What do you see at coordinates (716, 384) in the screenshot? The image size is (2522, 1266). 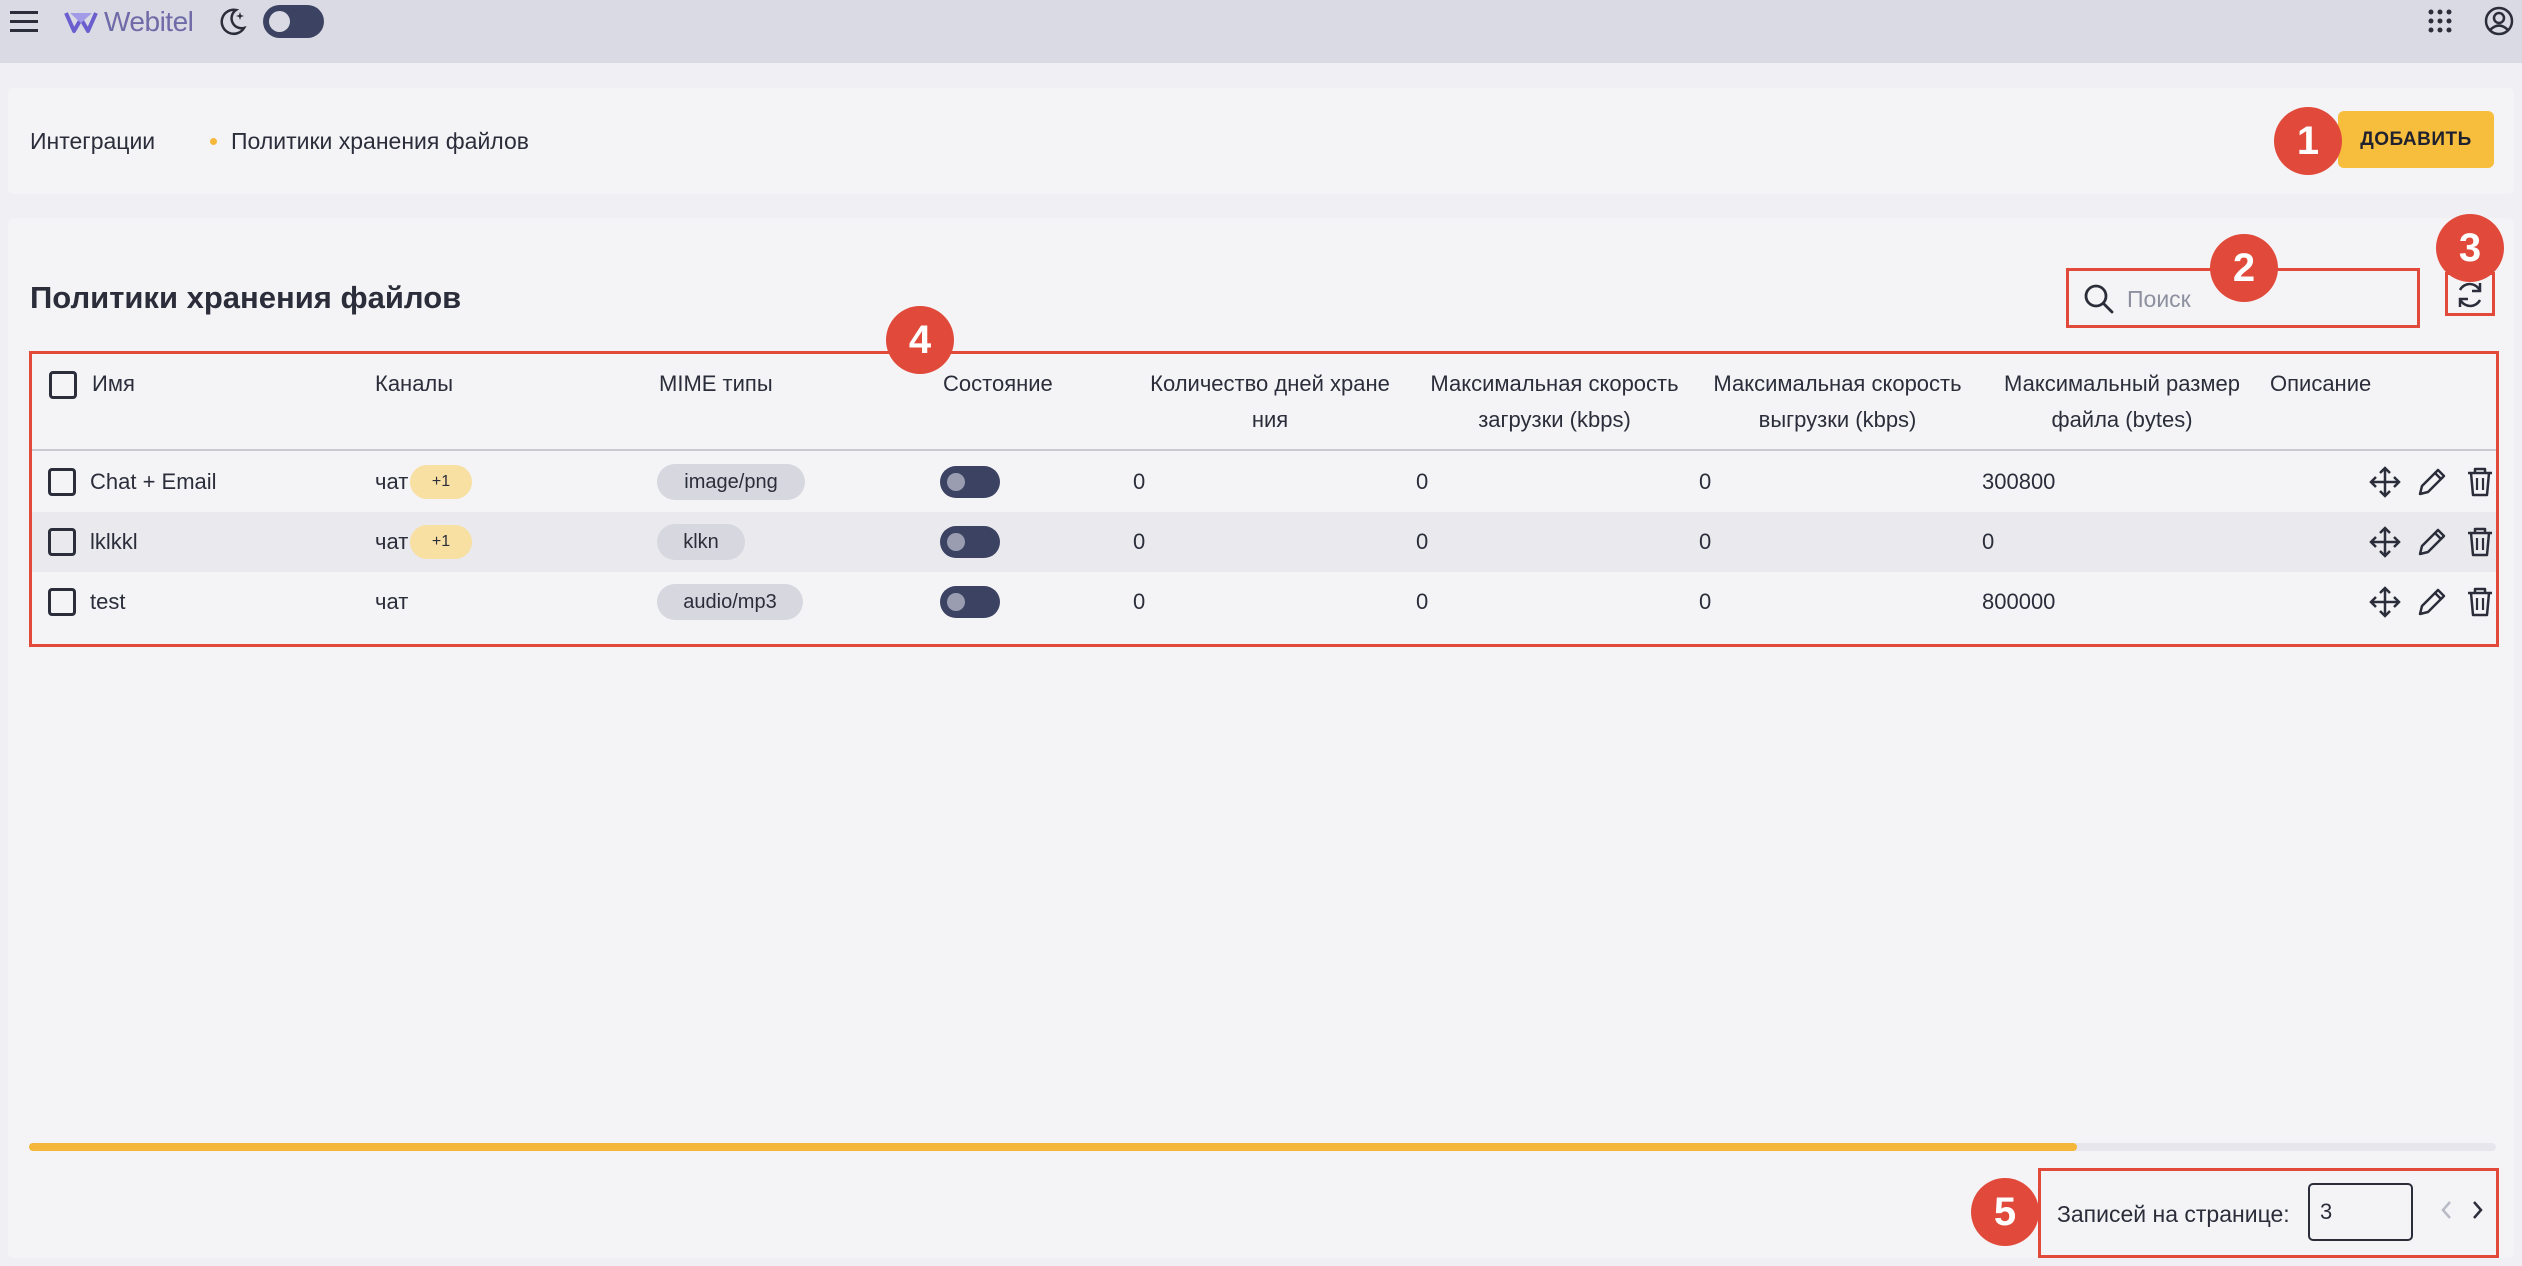 I see `column-header-mime: MIME типы` at bounding box center [716, 384].